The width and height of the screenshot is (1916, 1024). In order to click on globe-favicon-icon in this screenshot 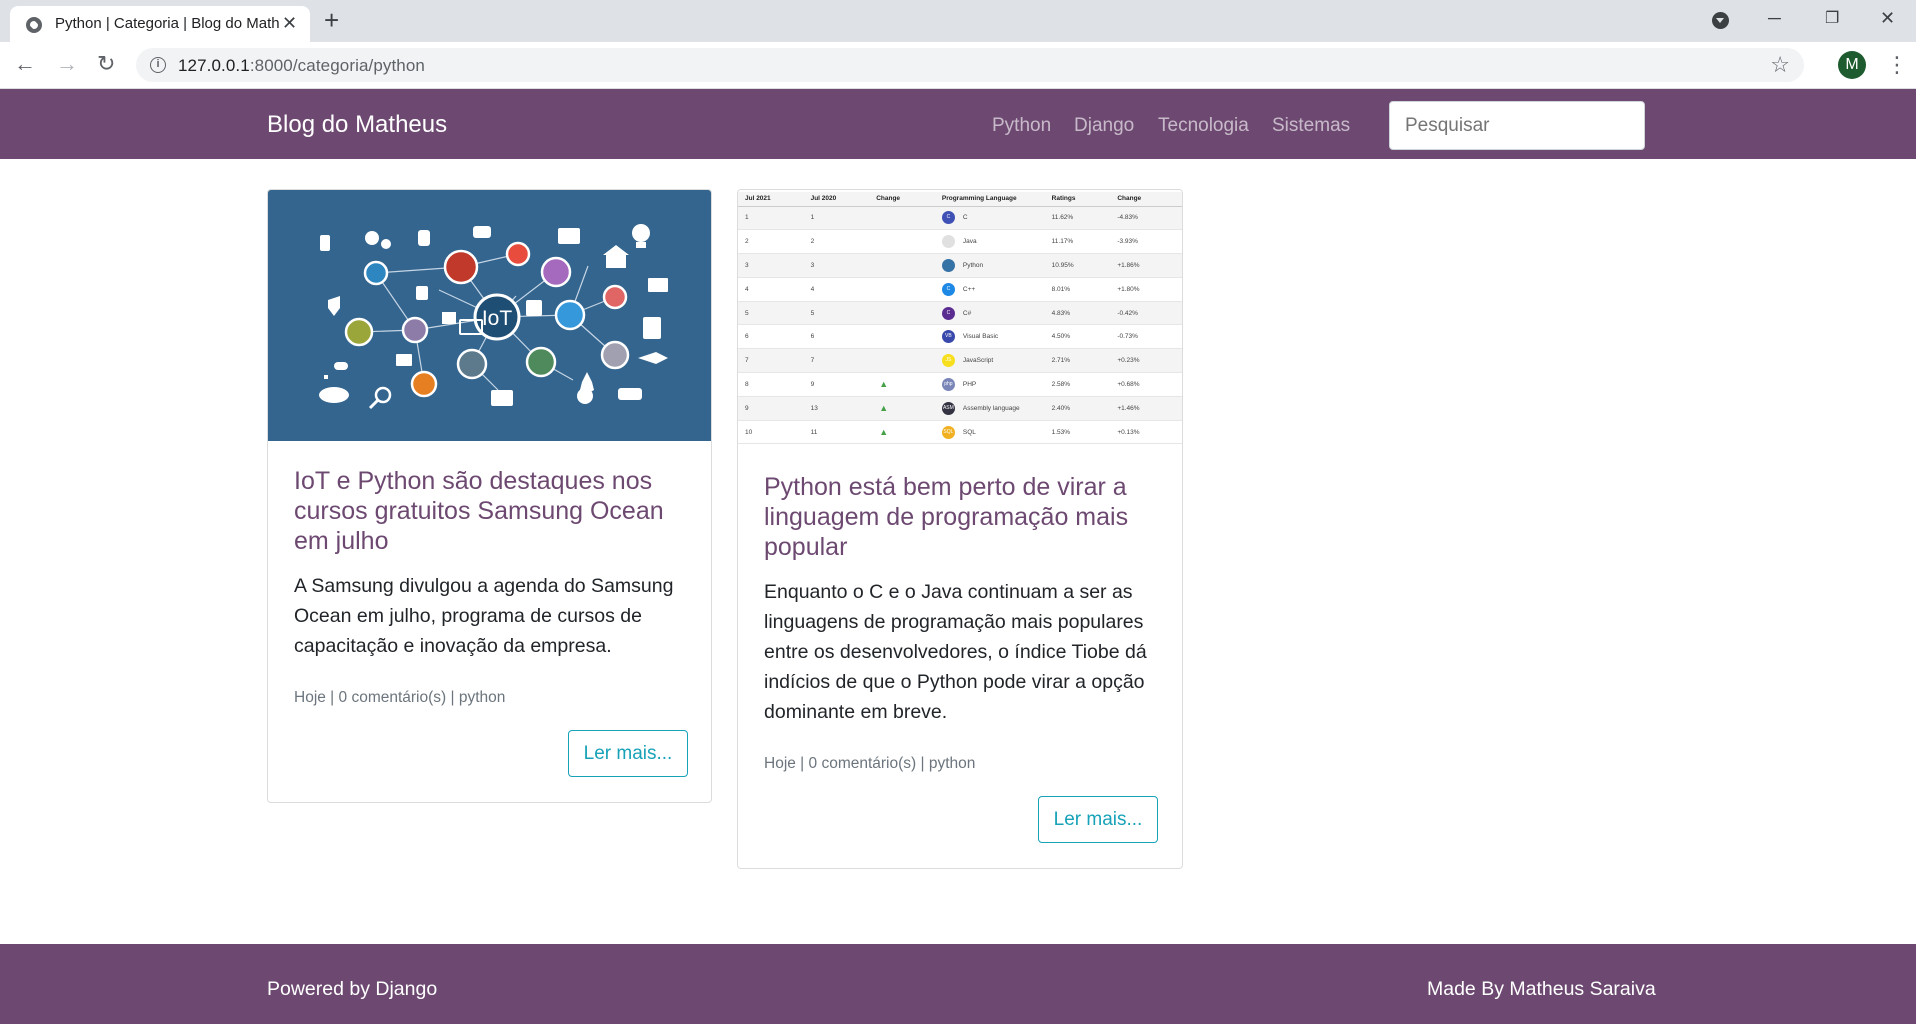, I will do `click(34, 25)`.